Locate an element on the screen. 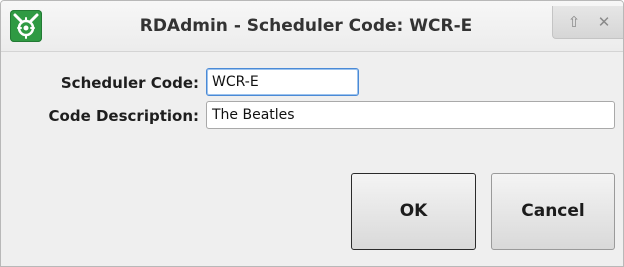 This screenshot has height=267, width=624. raise-window-icon: ⇧ is located at coordinates (574, 22).